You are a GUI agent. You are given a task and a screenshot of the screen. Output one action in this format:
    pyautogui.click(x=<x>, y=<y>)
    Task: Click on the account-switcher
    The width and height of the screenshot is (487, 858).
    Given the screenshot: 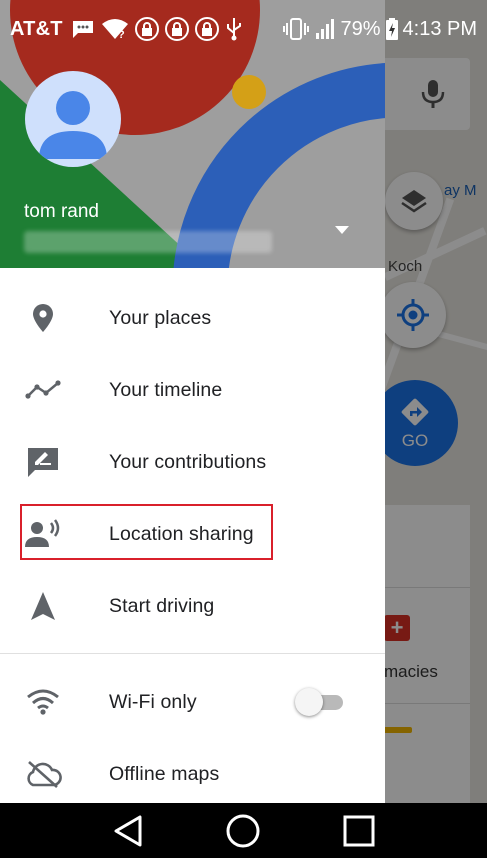 What is the action you would take?
    pyautogui.click(x=342, y=231)
    